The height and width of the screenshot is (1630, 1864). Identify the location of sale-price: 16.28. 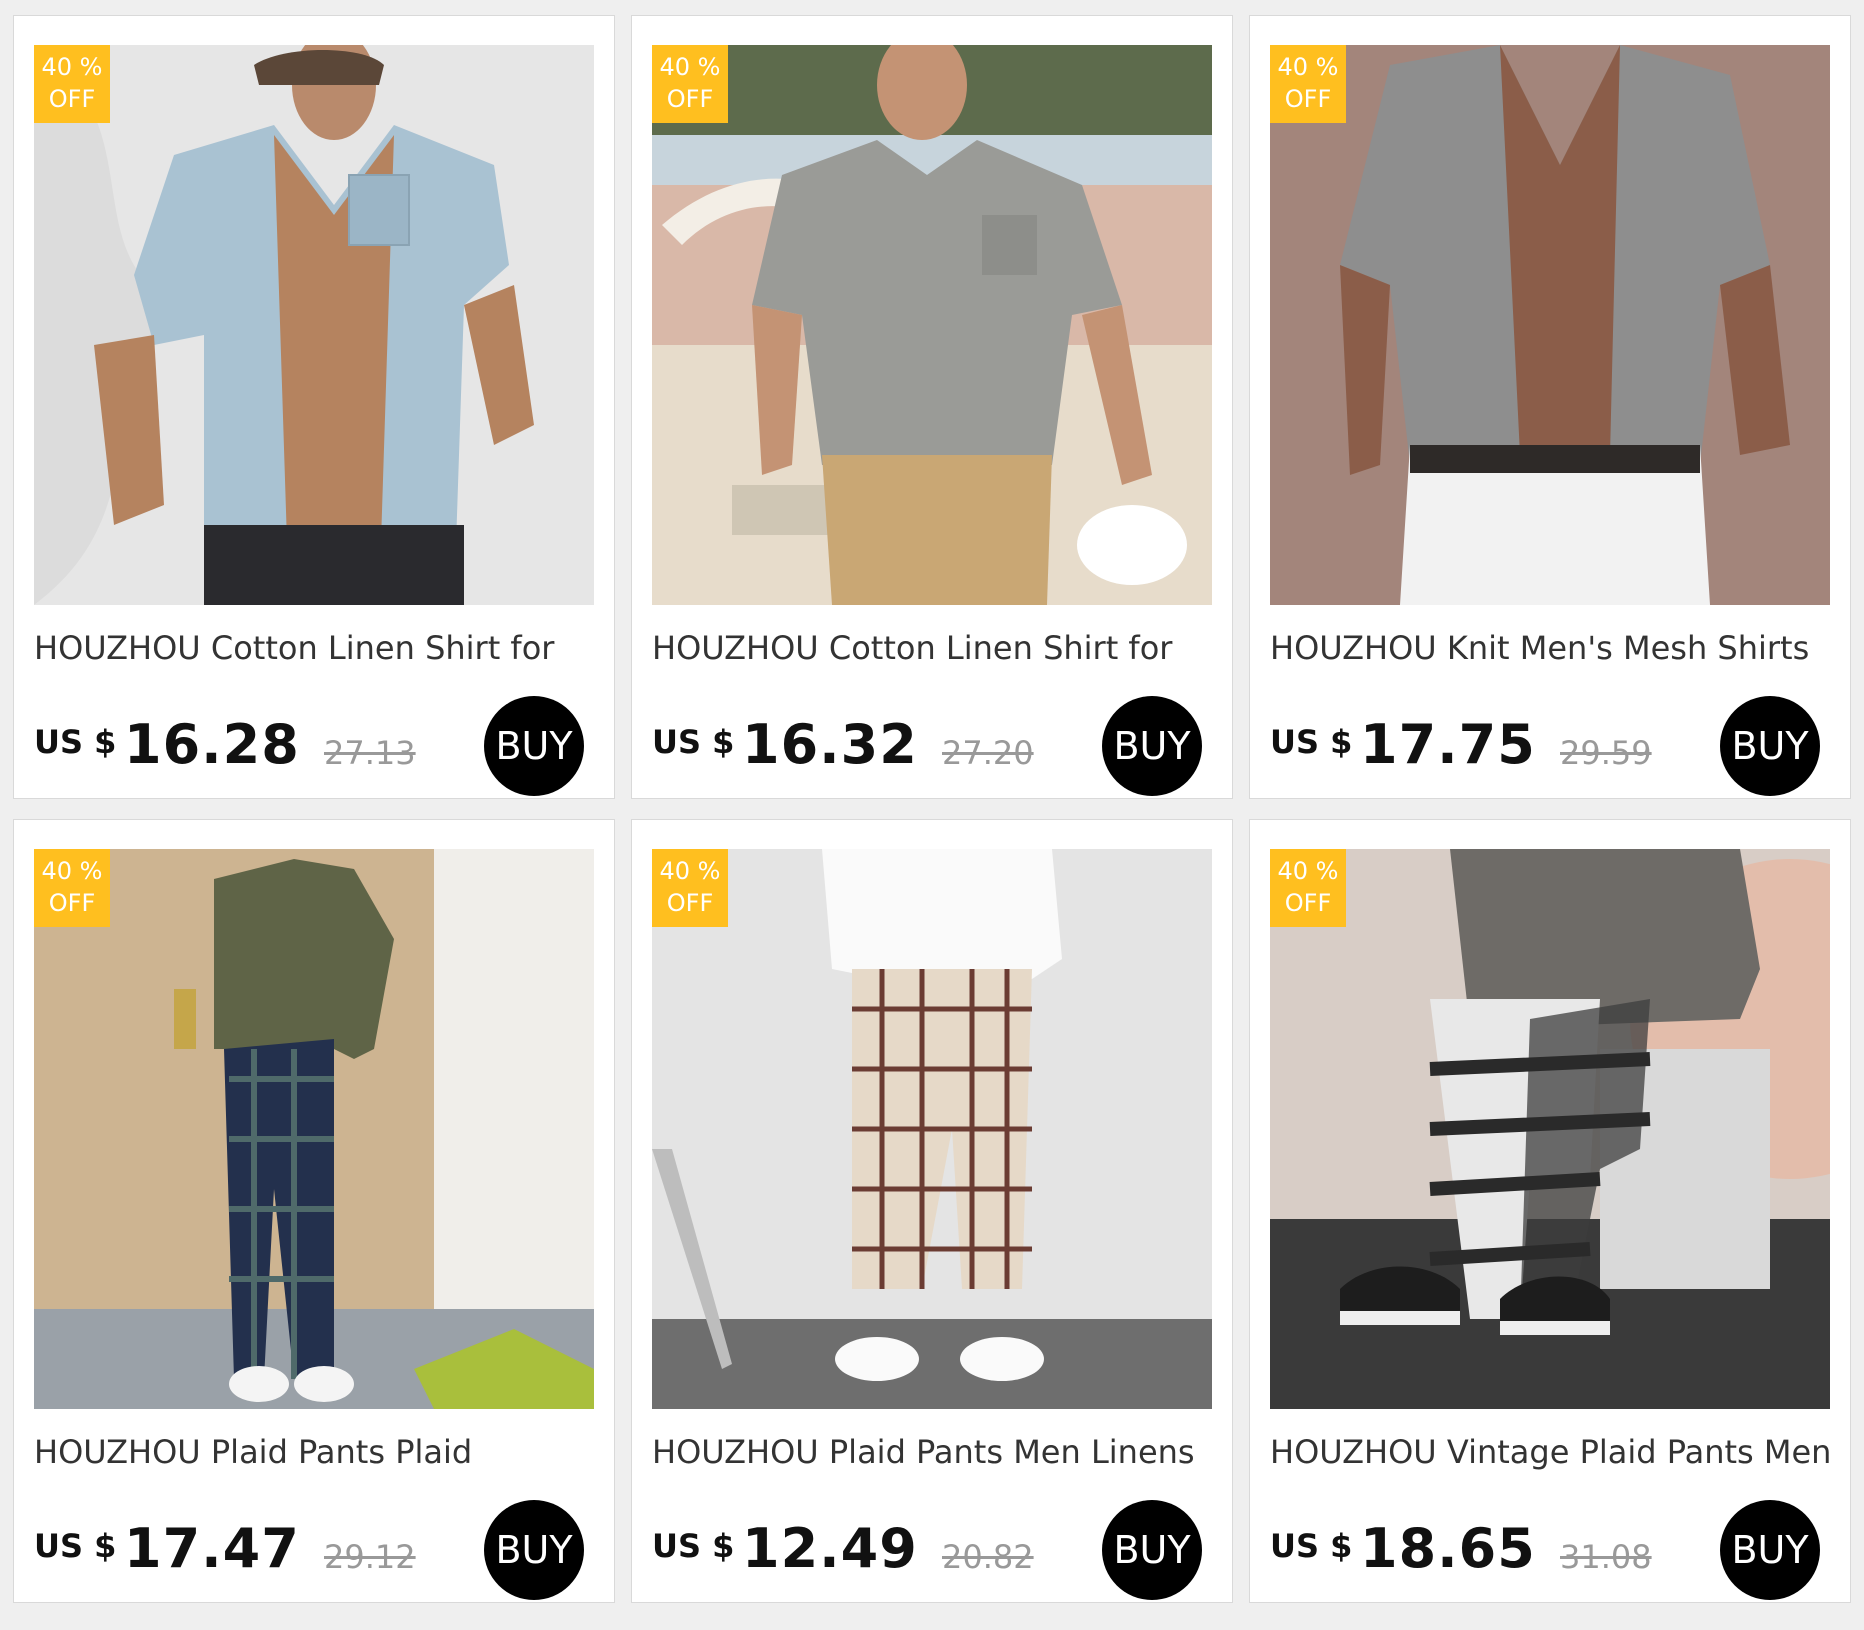
(212, 744).